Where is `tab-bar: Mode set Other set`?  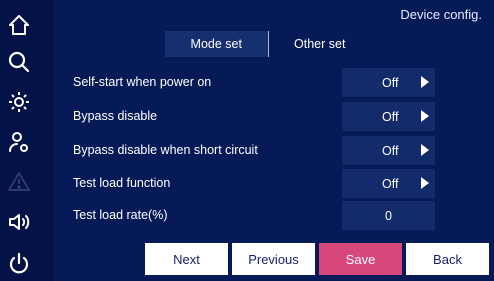
tab-bar: Mode set Other set is located at coordinates (268, 44).